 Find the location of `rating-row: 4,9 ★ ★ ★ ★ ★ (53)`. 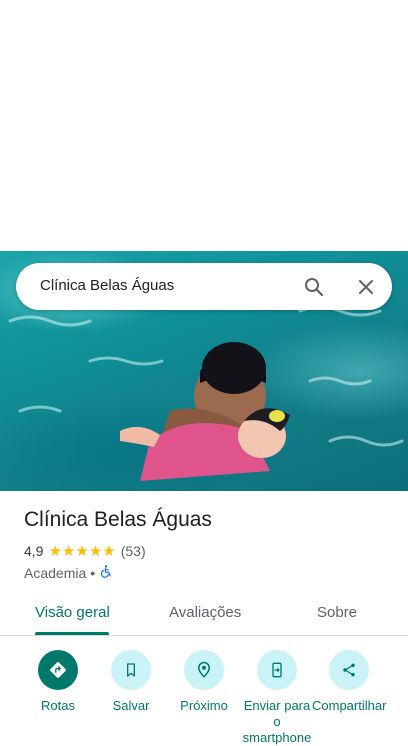

rating-row: 4,9 ★ ★ ★ ★ ★ (53) is located at coordinates (85, 551).